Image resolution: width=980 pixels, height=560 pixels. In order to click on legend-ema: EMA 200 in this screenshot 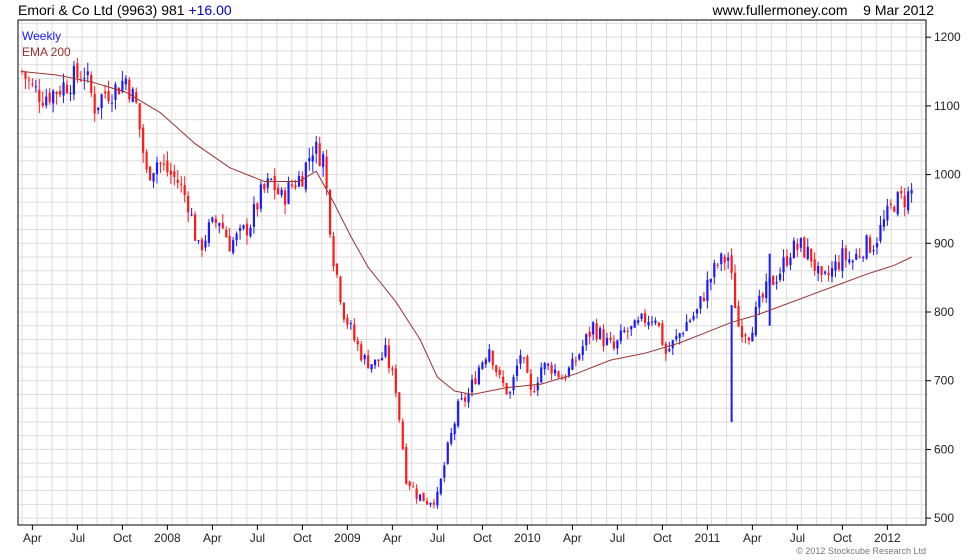, I will do `click(46, 52)`.